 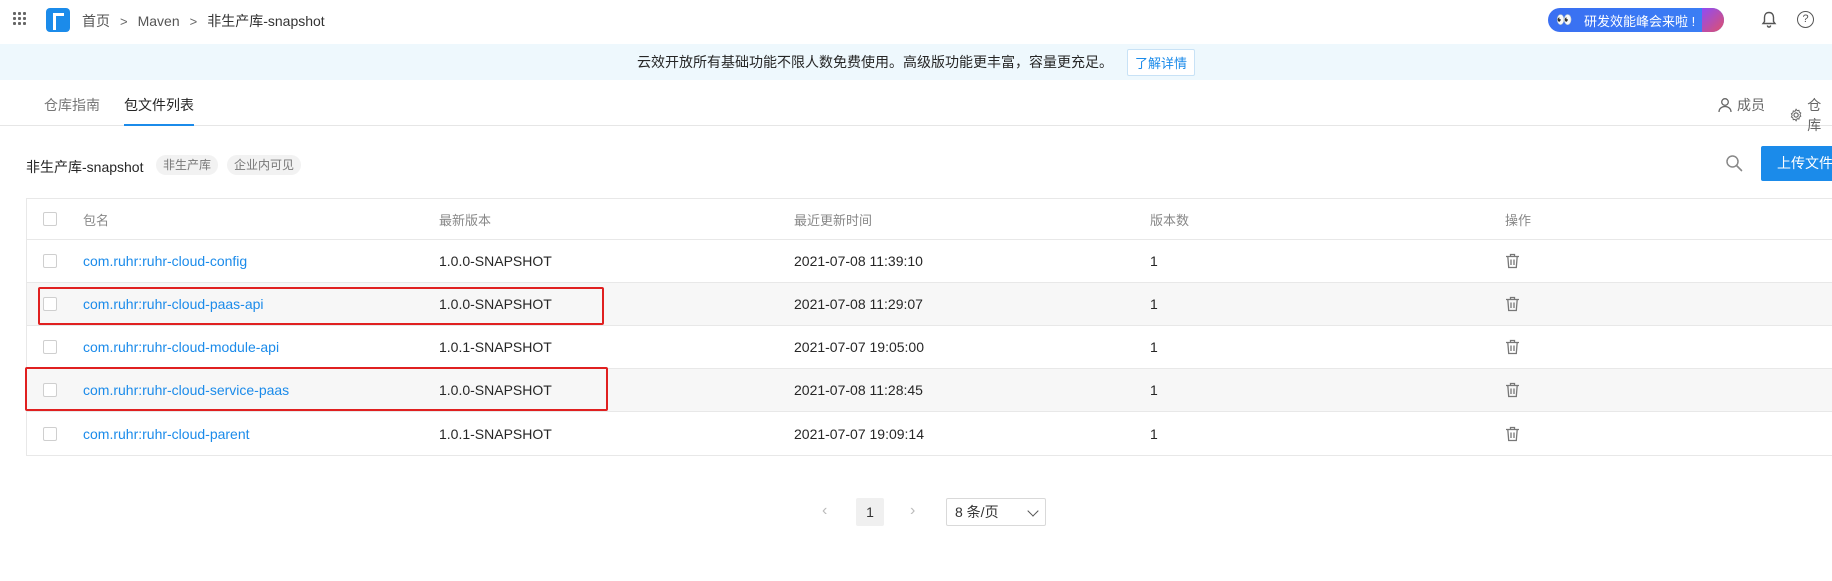 I want to click on settings-link: 仓库, so click(x=1810, y=115).